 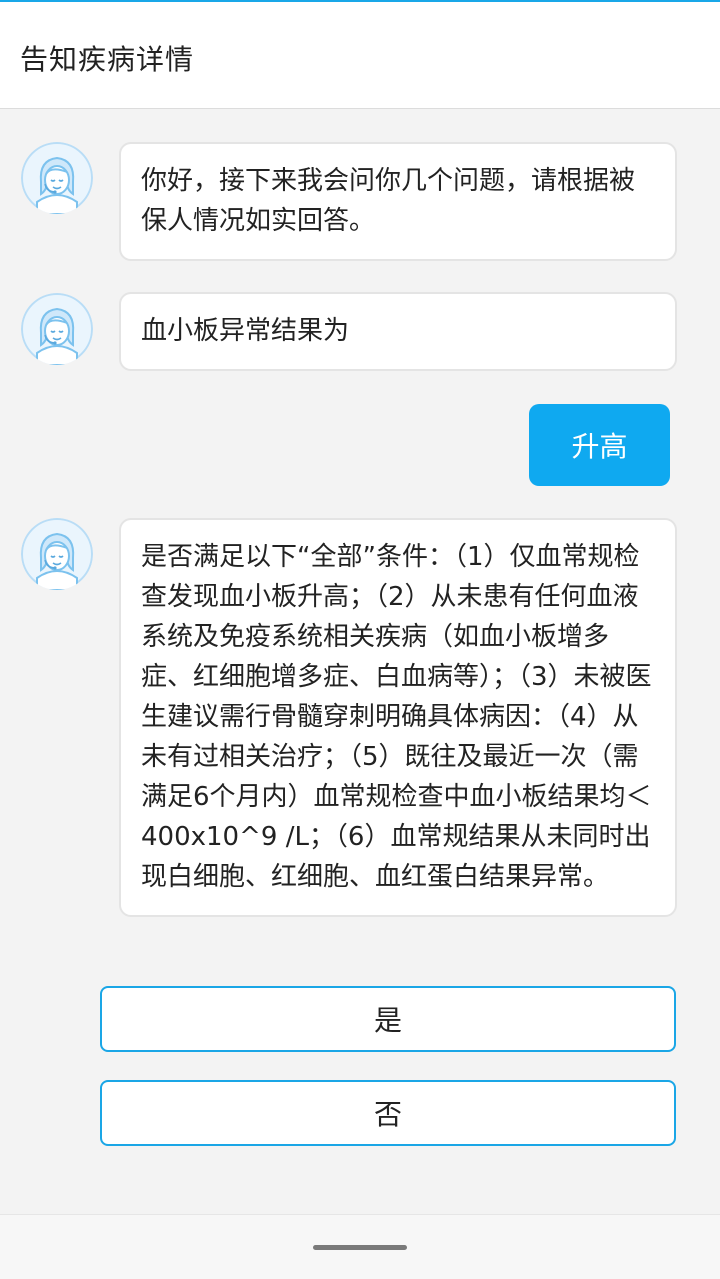 I want to click on no-option-label: 否, so click(x=387, y=1114).